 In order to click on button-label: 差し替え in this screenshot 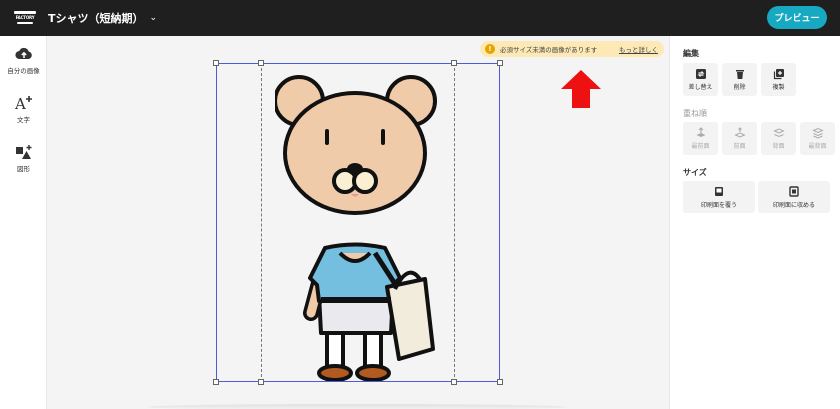, I will do `click(700, 87)`.